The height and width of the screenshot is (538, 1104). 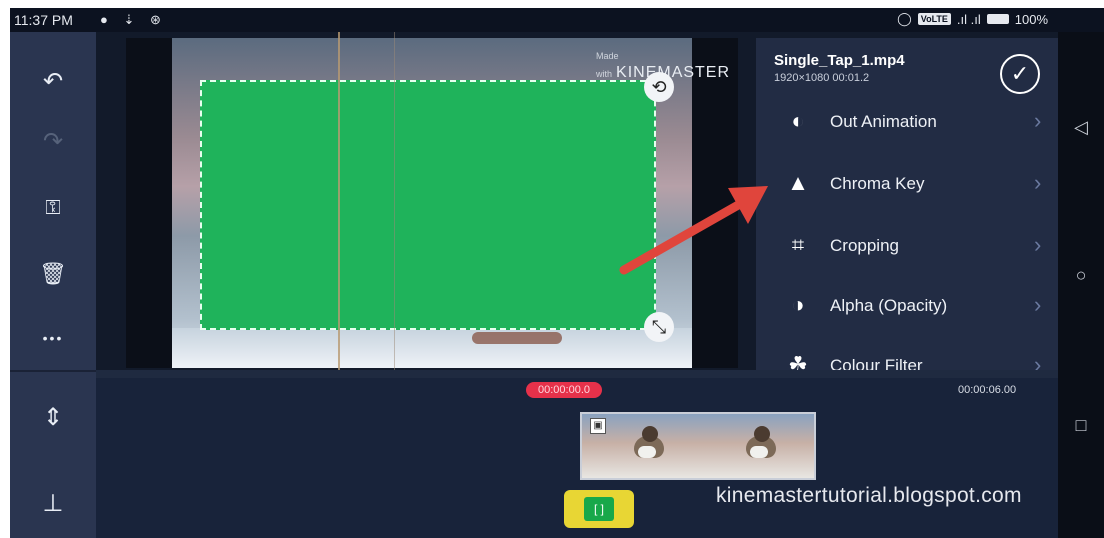 I want to click on layer-thumbnail-icon: [ ], so click(x=599, y=509).